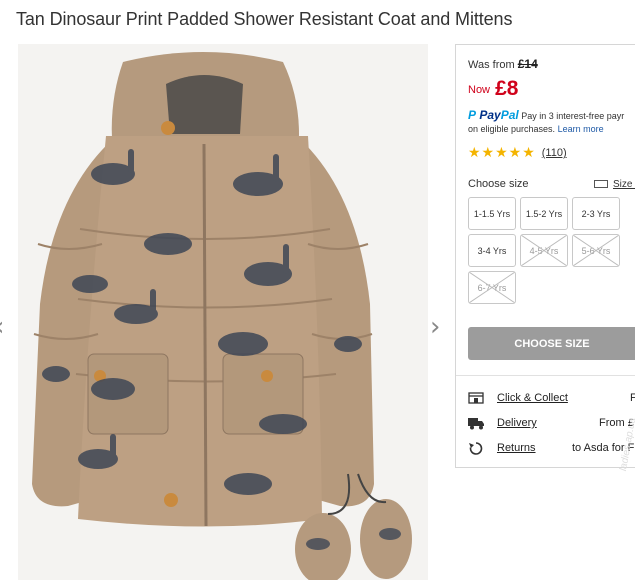 The image size is (635, 580). Describe the element at coordinates (476, 398) in the screenshot. I see `store-icon` at that location.